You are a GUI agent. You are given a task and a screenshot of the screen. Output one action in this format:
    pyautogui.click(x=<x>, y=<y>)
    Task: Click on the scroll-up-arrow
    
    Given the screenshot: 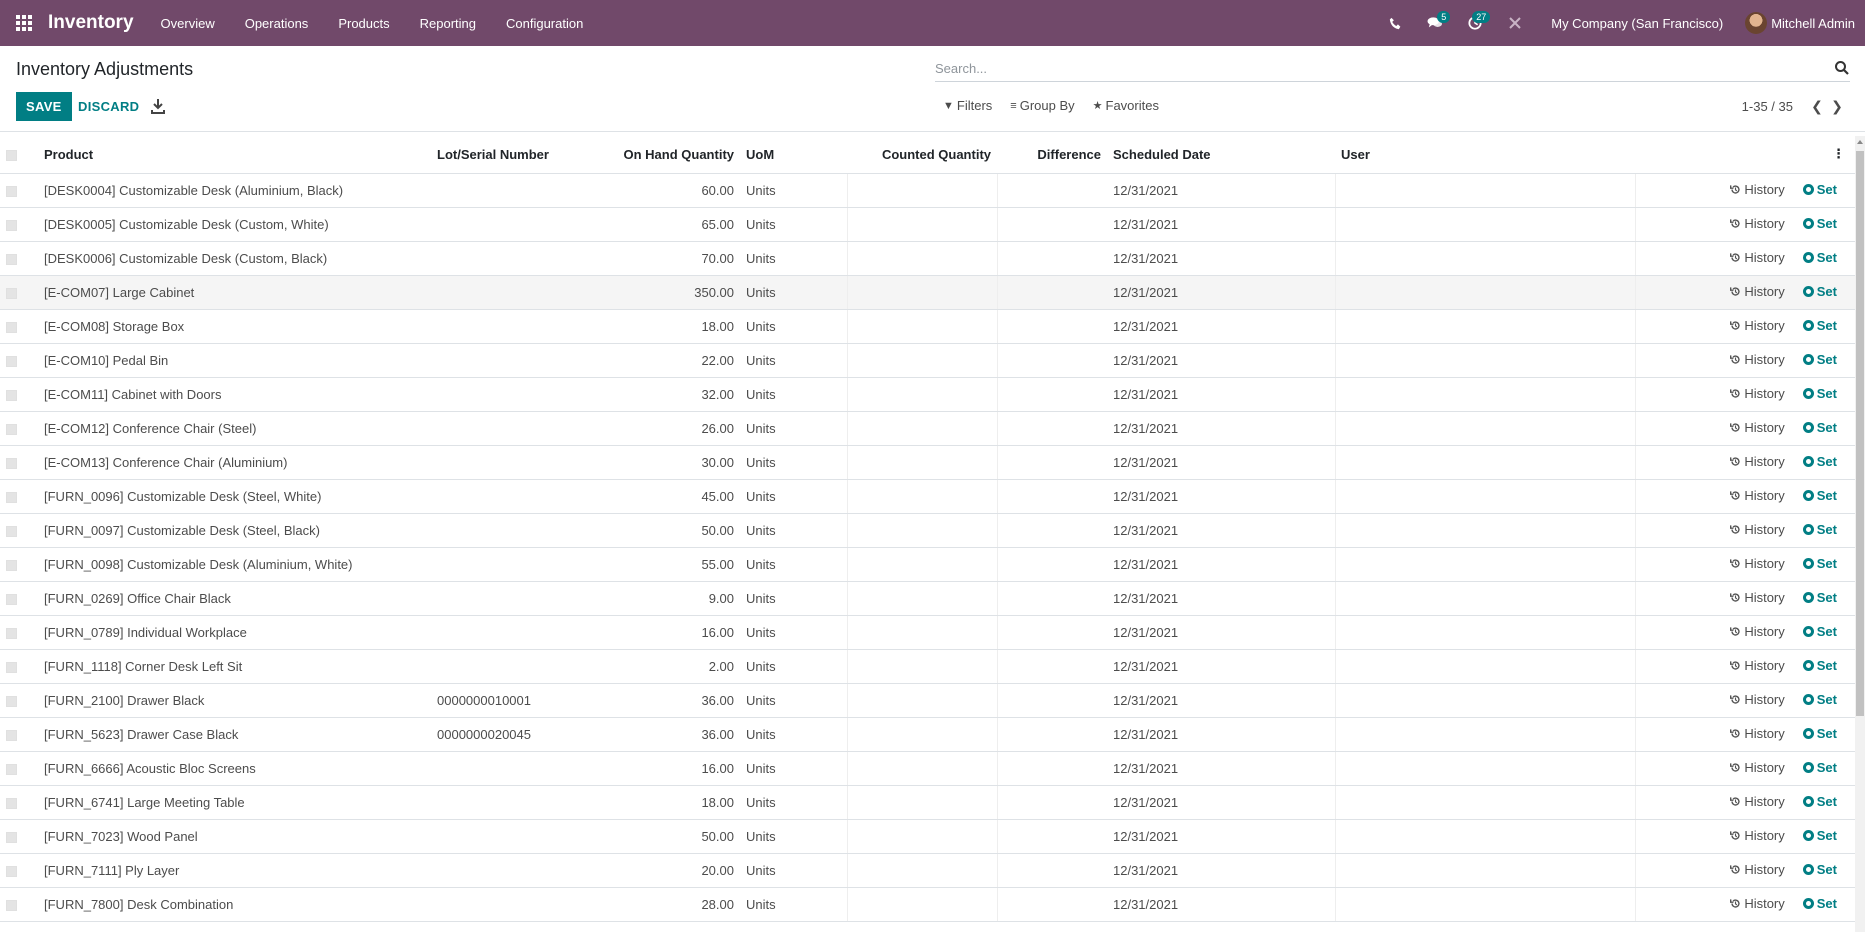 What is the action you would take?
    pyautogui.click(x=1860, y=142)
    